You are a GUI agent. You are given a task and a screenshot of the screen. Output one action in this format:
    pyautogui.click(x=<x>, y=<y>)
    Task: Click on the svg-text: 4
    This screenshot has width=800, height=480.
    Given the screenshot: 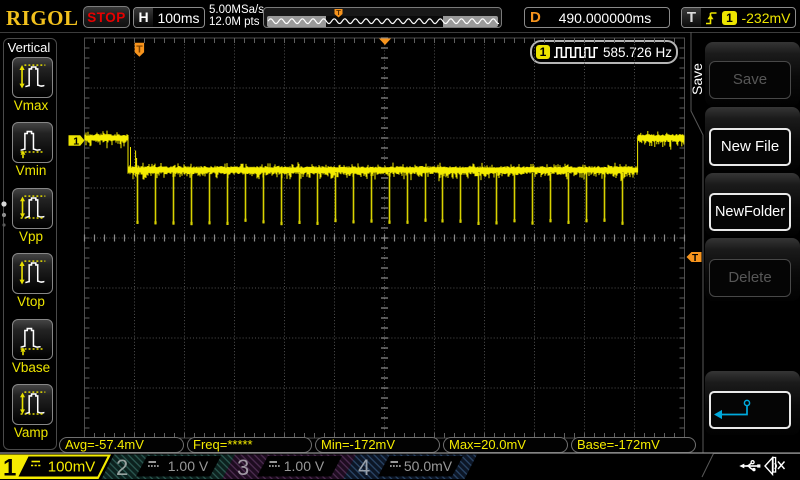 What is the action you would take?
    pyautogui.click(x=364, y=467)
    